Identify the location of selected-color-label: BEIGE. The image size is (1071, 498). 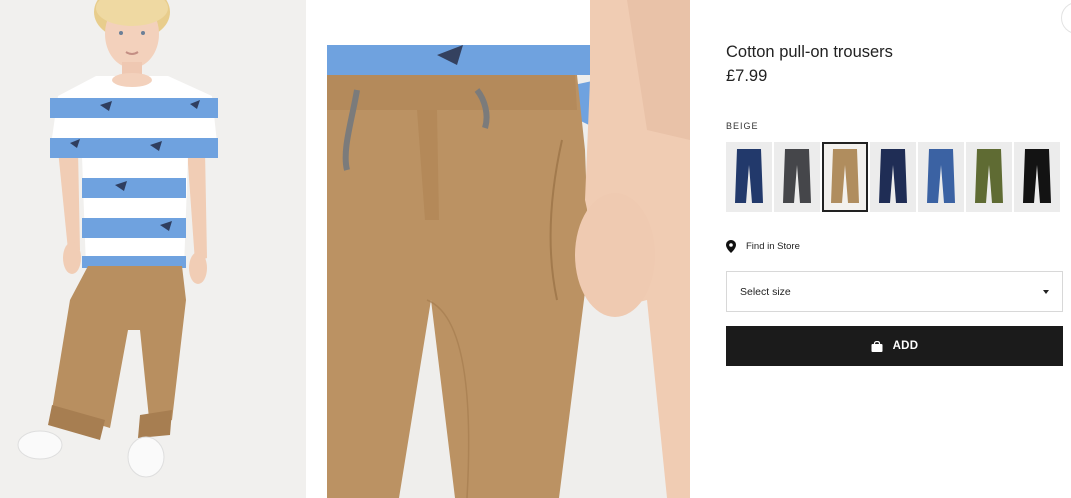
(742, 126).